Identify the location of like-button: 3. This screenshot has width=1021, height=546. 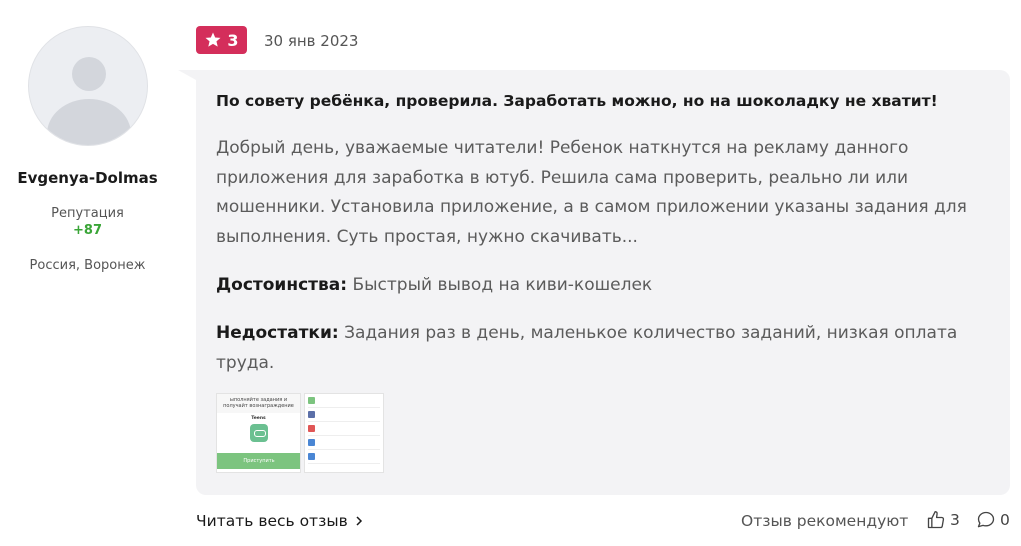
(943, 520).